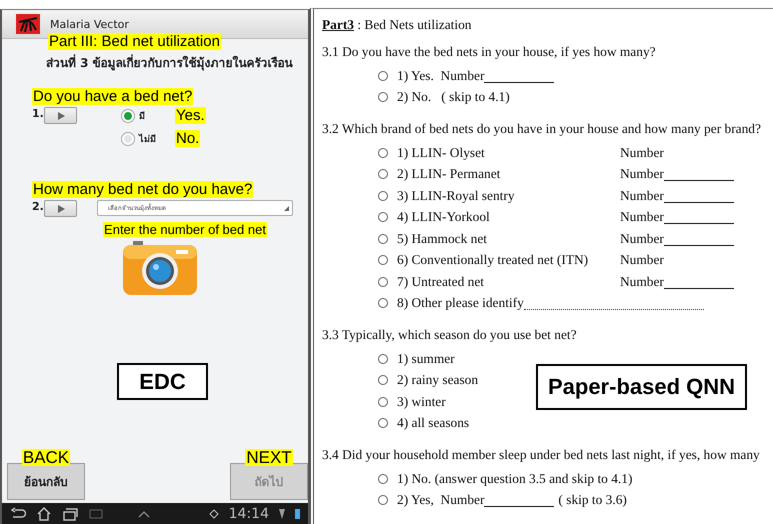 This screenshot has width=773, height=524. Describe the element at coordinates (456, 196) in the screenshot. I see `option-text: 3) LLIN-Royal sentry` at that location.